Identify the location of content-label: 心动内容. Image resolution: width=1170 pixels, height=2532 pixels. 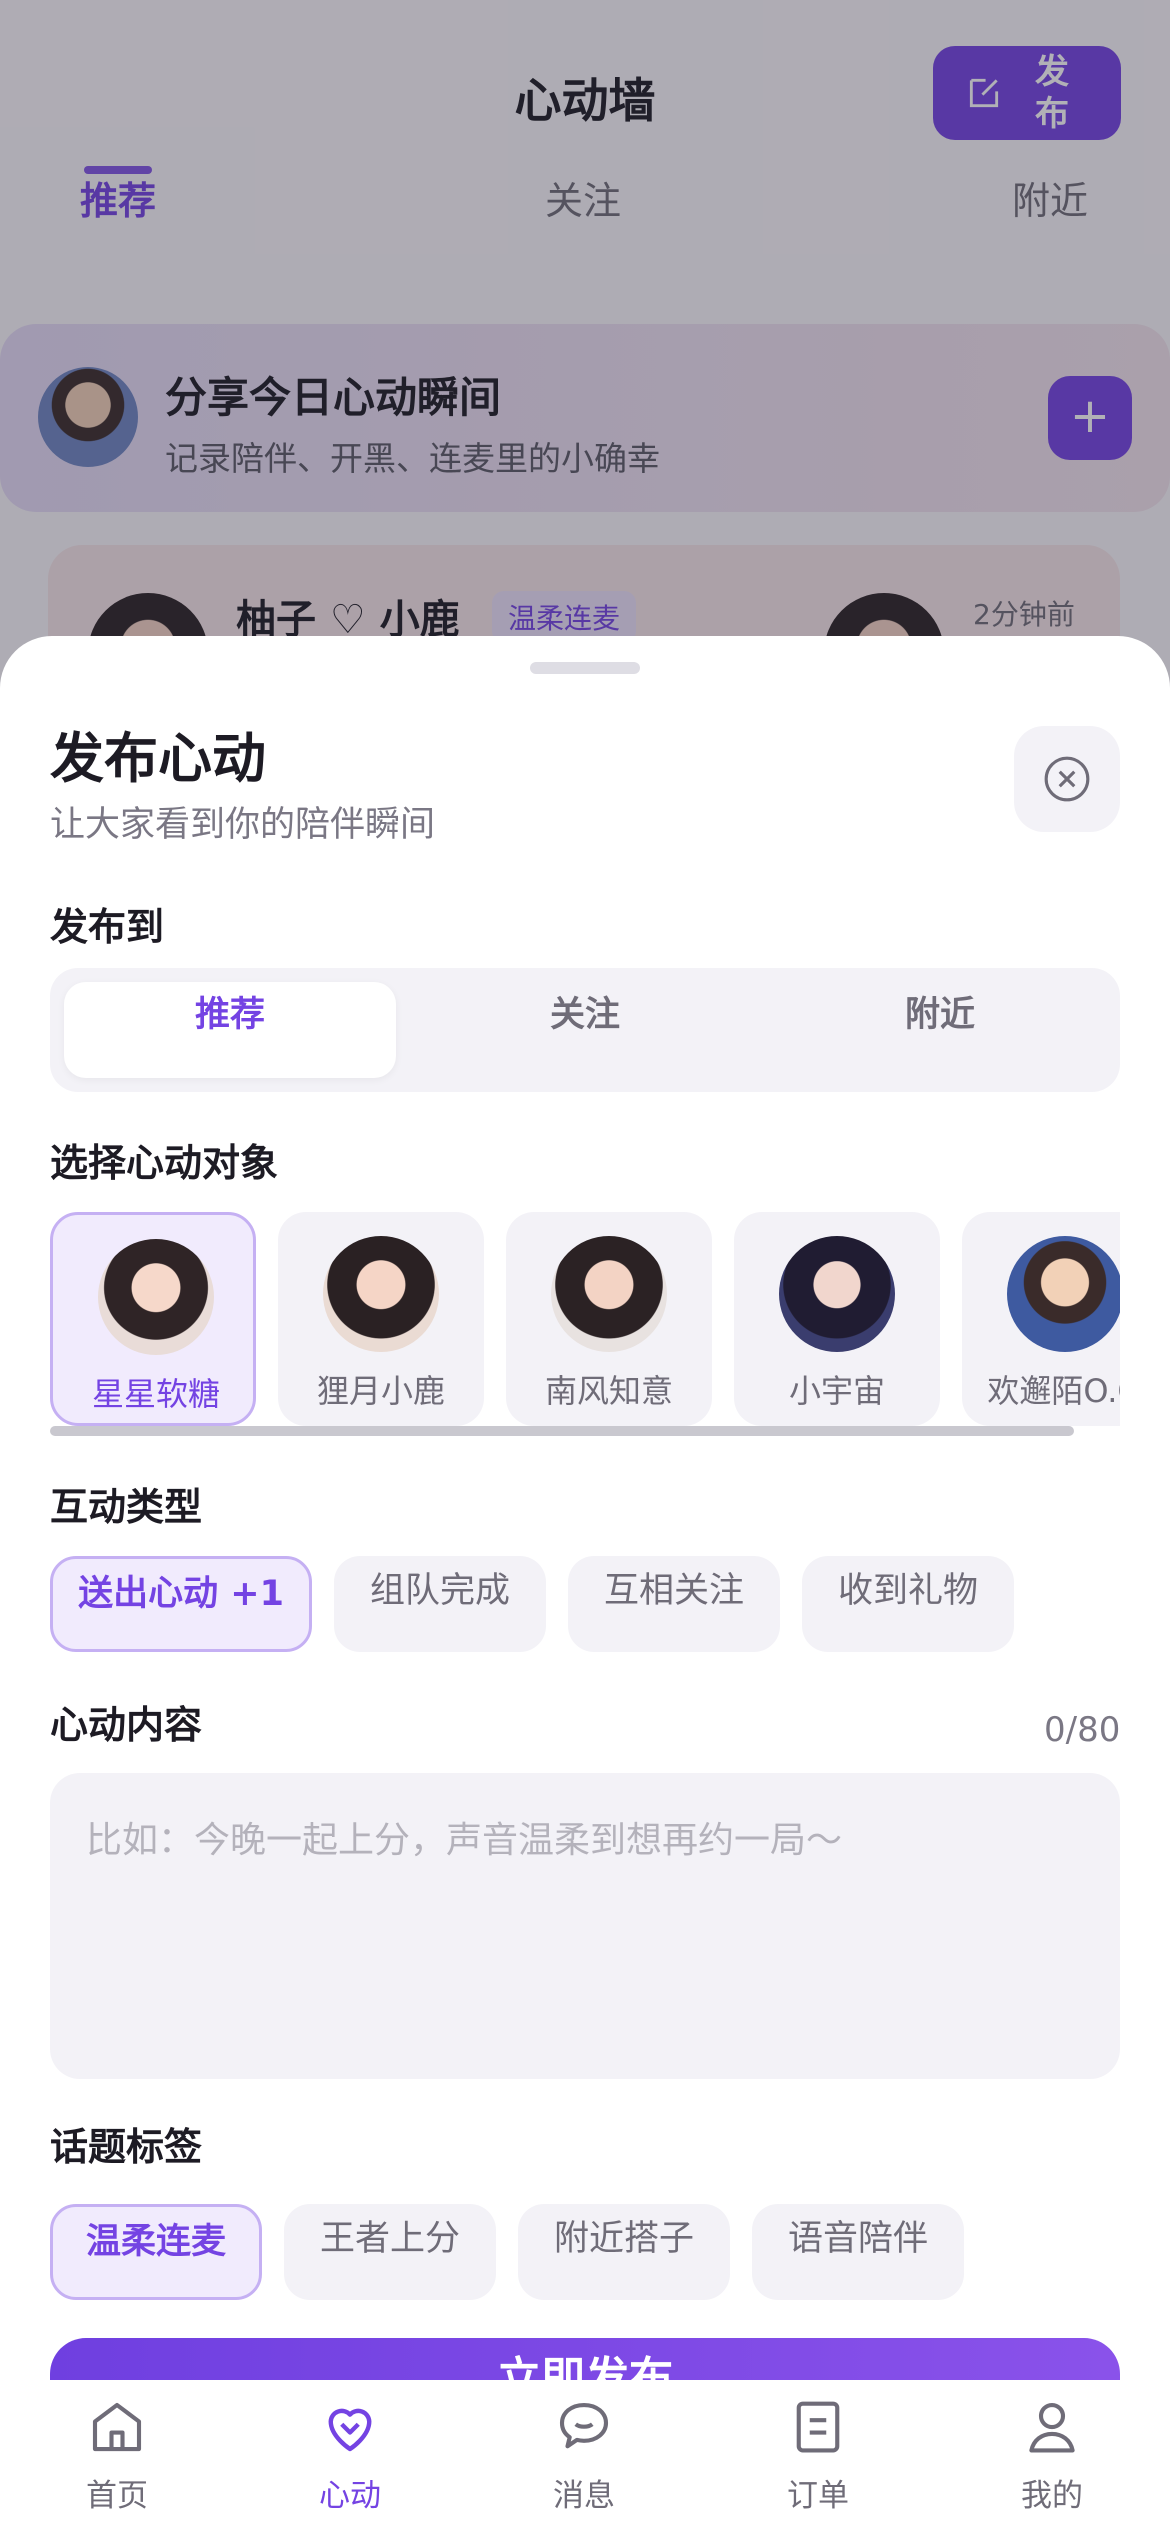
(126, 1725).